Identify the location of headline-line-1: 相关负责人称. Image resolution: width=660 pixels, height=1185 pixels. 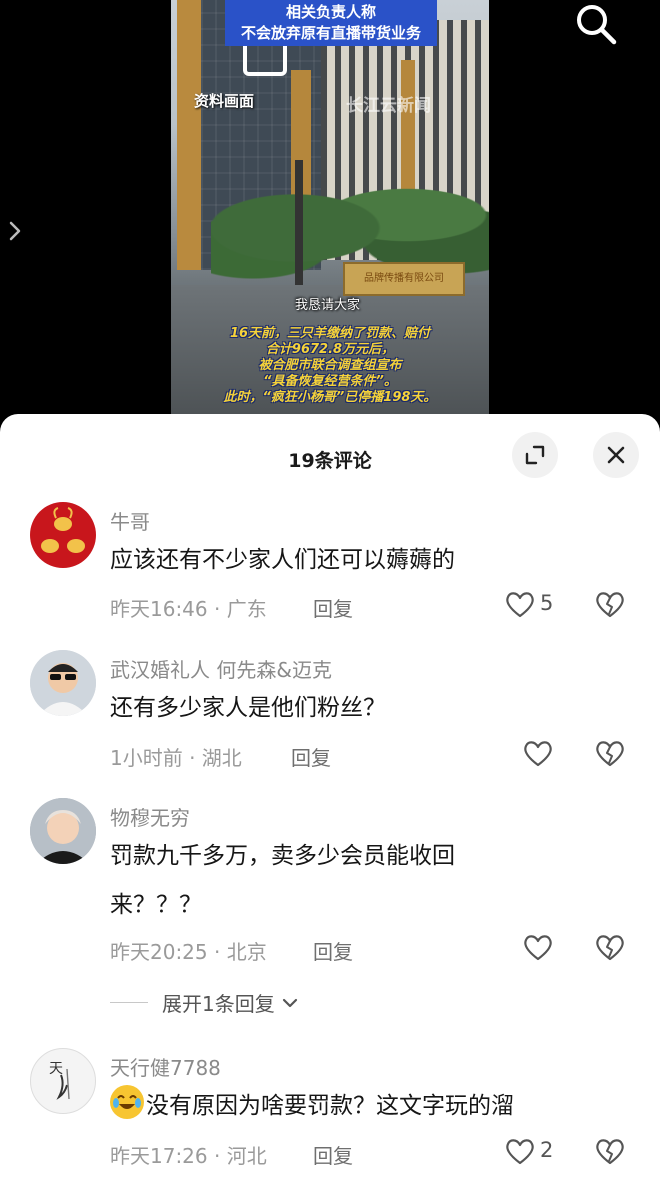
(330, 12).